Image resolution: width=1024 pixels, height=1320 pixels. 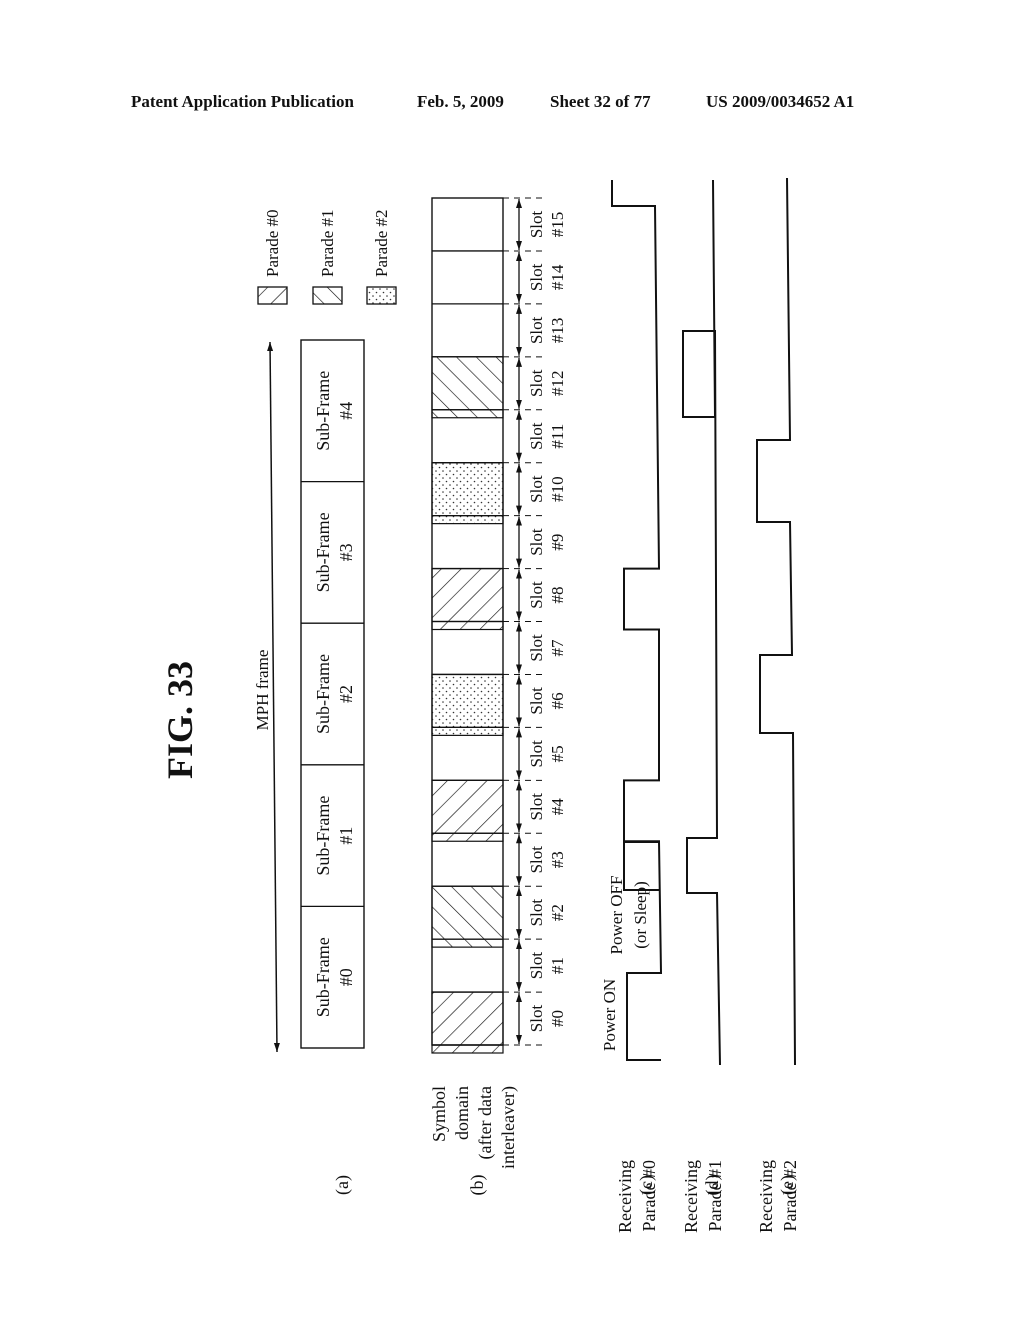 What do you see at coordinates (323, 411) in the screenshot?
I see `subframe-4-label: Sub-Frame` at bounding box center [323, 411].